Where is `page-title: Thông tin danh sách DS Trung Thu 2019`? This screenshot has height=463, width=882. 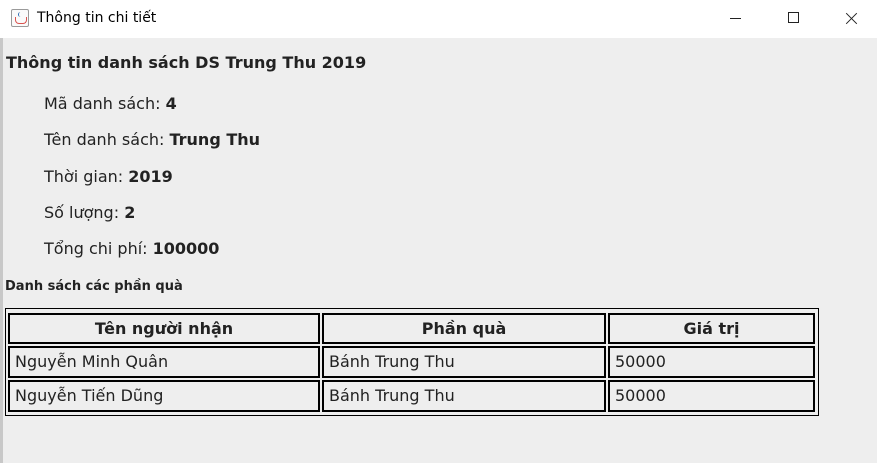 page-title: Thông tin danh sách DS Trung Thu 2019 is located at coordinates (186, 62).